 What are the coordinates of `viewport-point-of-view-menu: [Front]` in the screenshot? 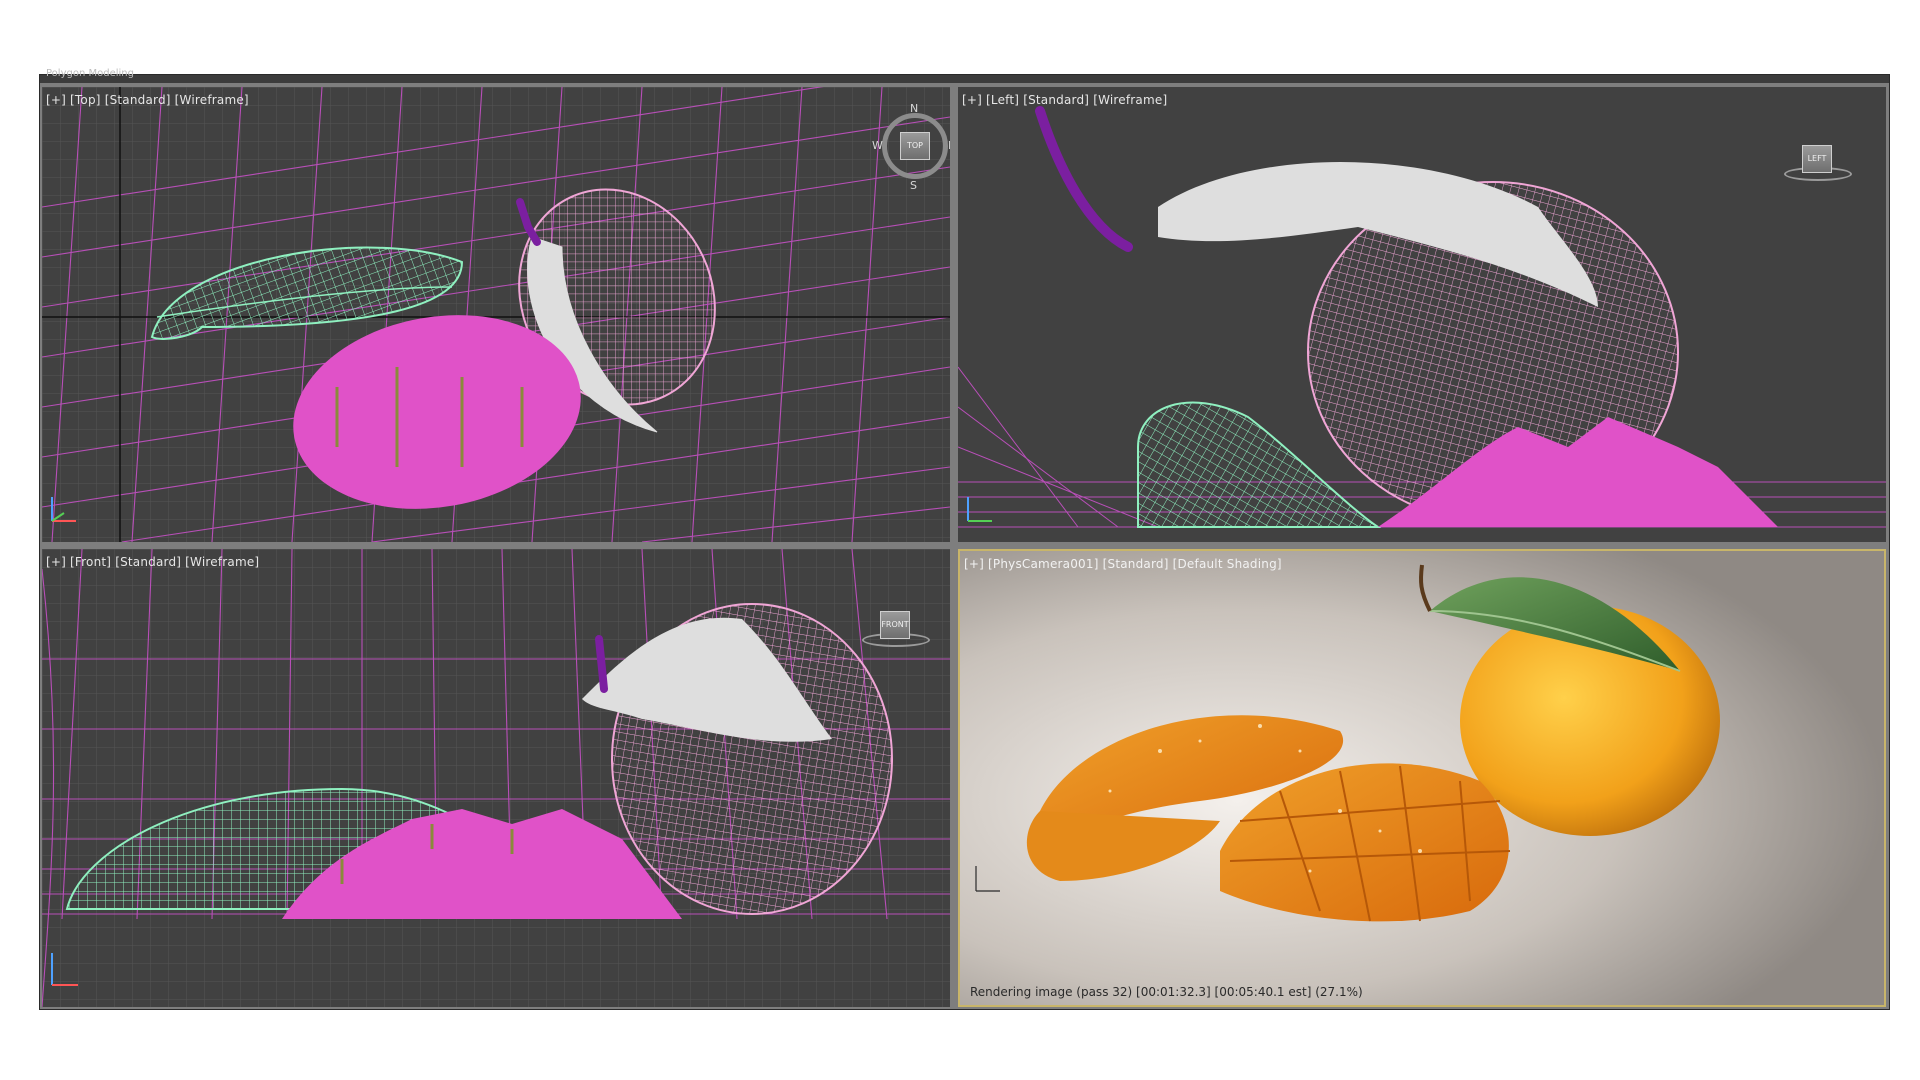 It's located at (90, 562).